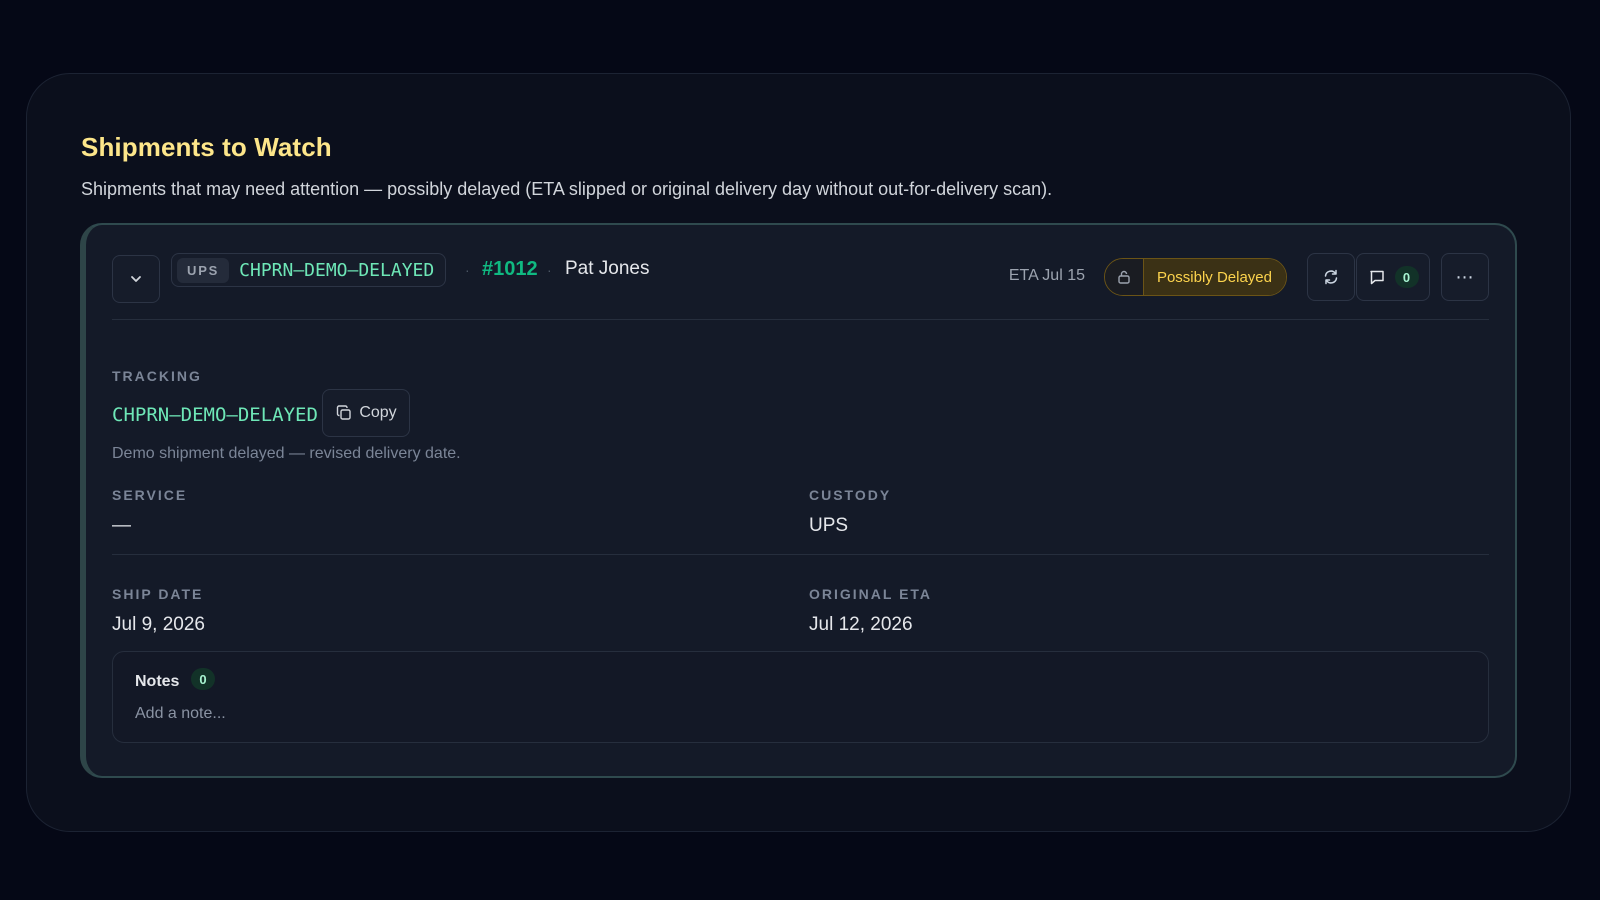 Image resolution: width=1600 pixels, height=900 pixels. I want to click on order-number-link: #1012, so click(510, 269).